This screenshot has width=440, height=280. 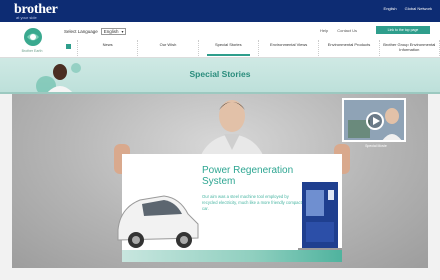 I want to click on section-title: Special Stories, so click(x=220, y=74).